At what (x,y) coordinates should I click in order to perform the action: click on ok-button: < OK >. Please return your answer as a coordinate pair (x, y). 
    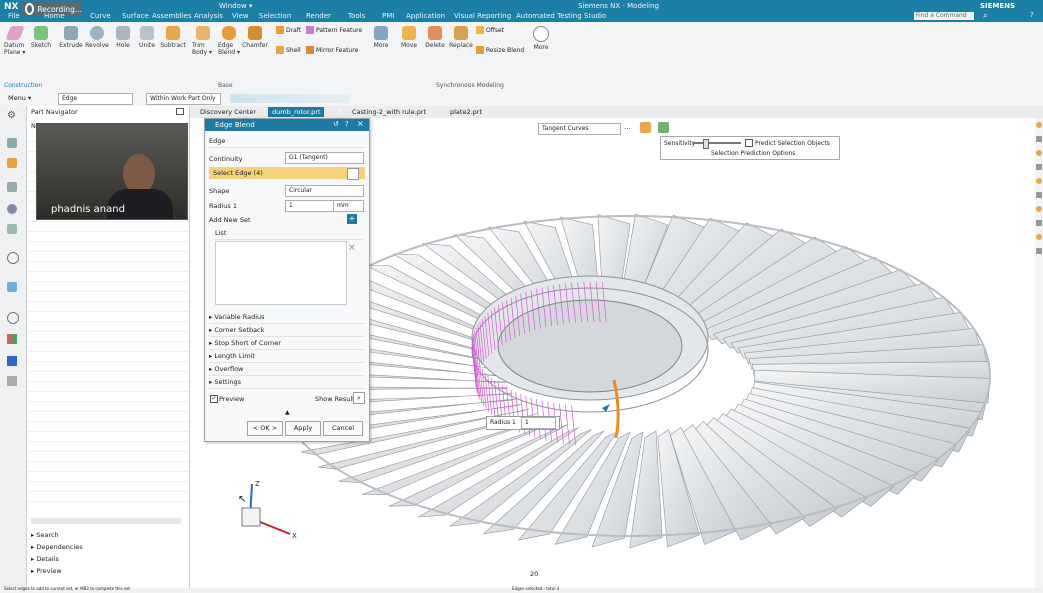
    Looking at the image, I should click on (265, 428).